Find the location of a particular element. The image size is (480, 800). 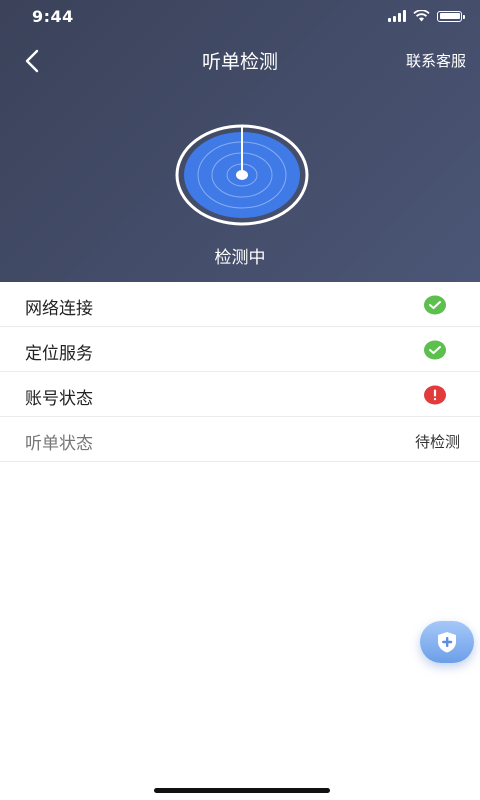

status-bar: 9:44 is located at coordinates (240, 18).